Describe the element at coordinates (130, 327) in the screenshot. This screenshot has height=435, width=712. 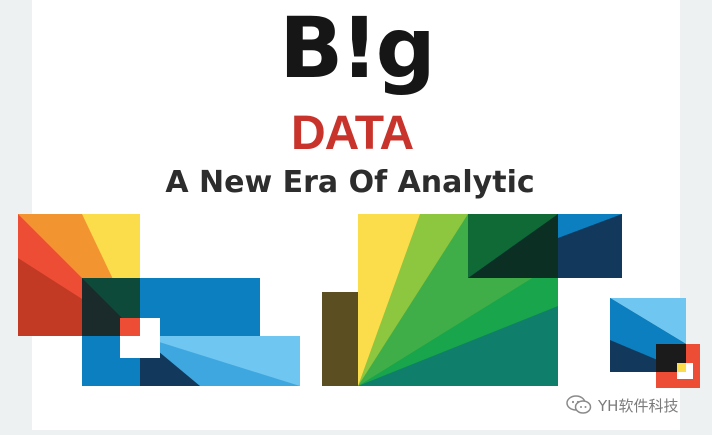
I see `left-red-pixel` at that location.